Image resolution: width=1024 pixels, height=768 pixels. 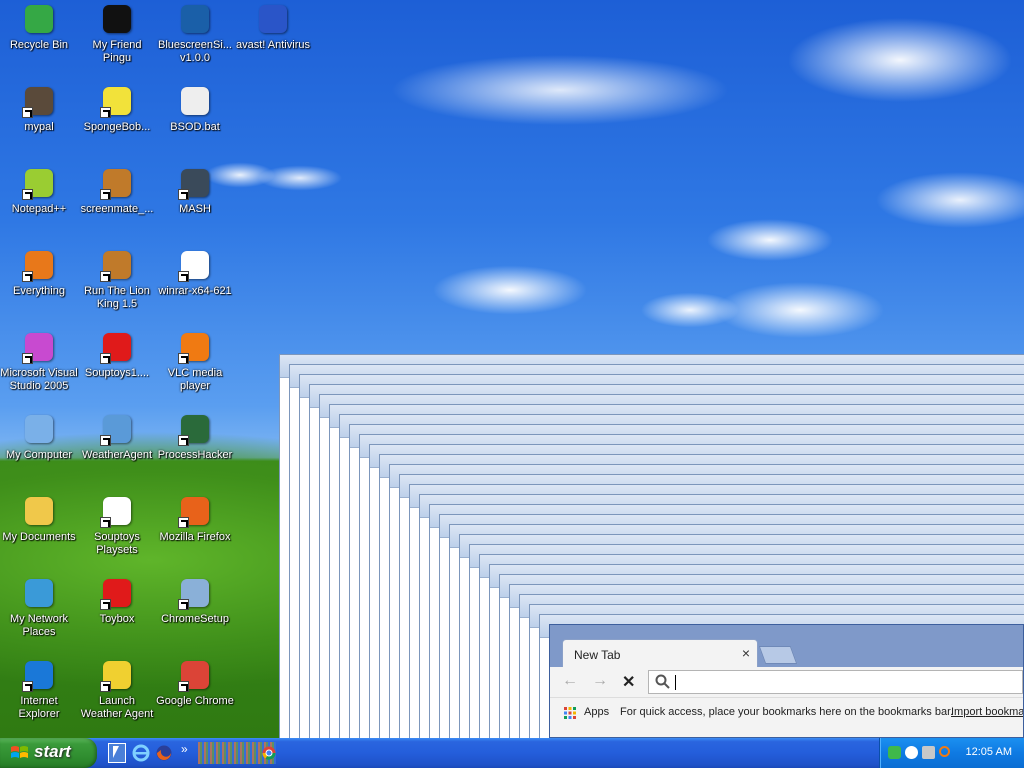 What do you see at coordinates (746, 653) in the screenshot?
I see `tab-close-icon: ×` at bounding box center [746, 653].